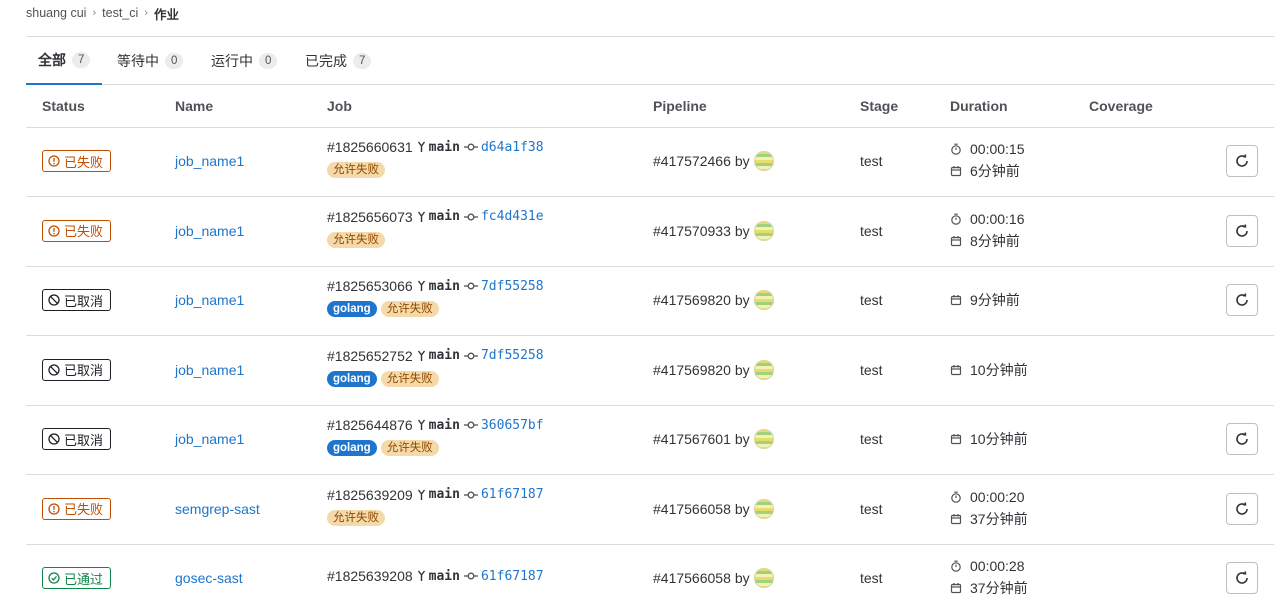 This screenshot has width=1278, height=614. Describe the element at coordinates (512, 216) in the screenshot. I see `commit-sha-link: fc4d431e` at that location.